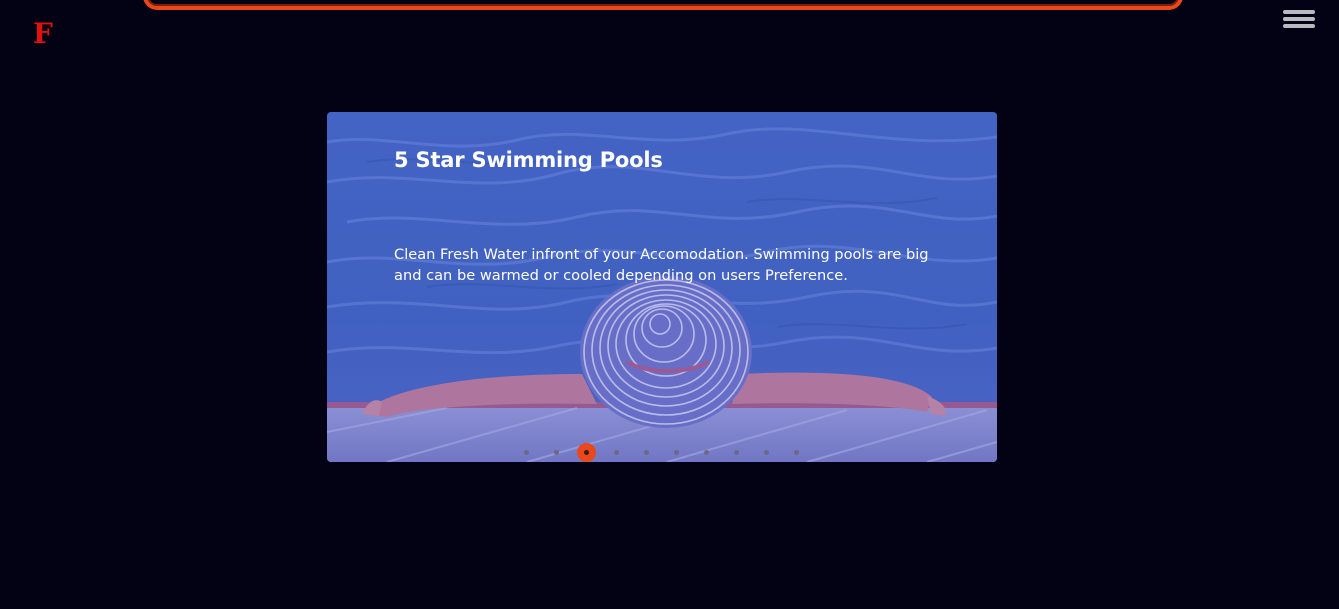 This screenshot has width=1339, height=609. What do you see at coordinates (662, 452) in the screenshot?
I see `carousel-pagination` at bounding box center [662, 452].